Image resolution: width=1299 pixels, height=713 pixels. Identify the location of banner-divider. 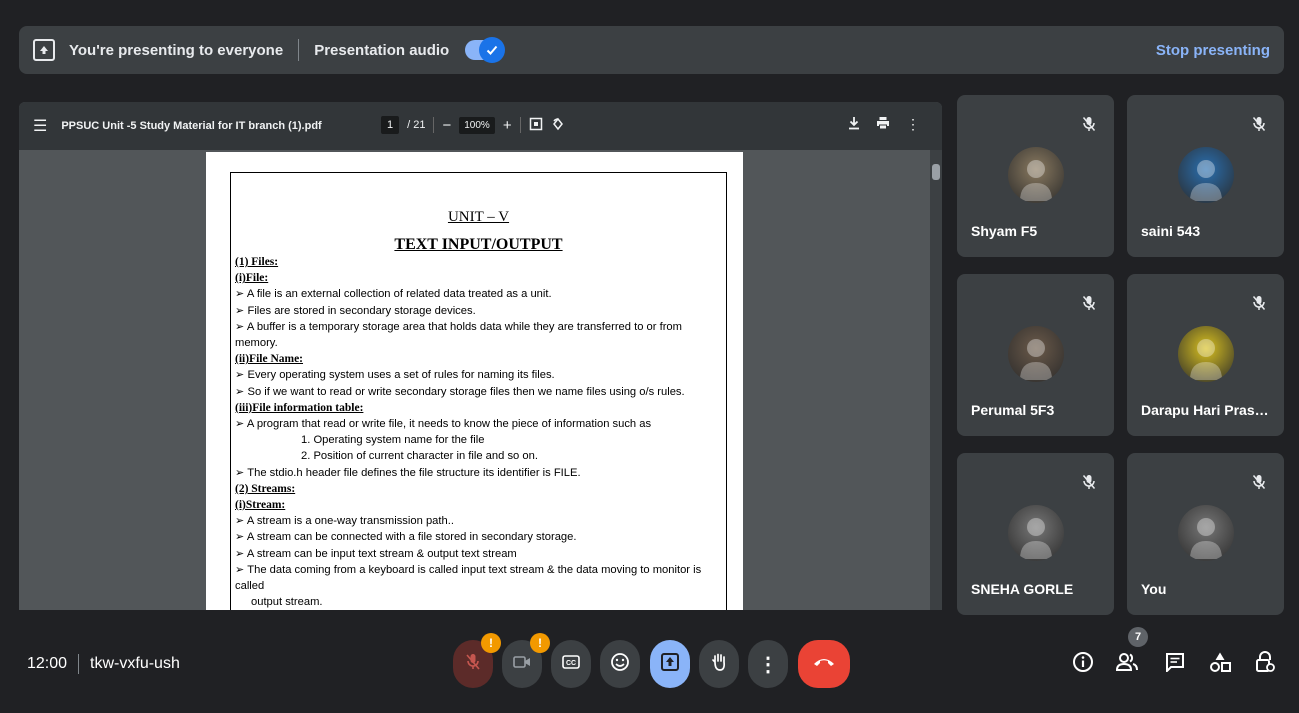
(299, 50).